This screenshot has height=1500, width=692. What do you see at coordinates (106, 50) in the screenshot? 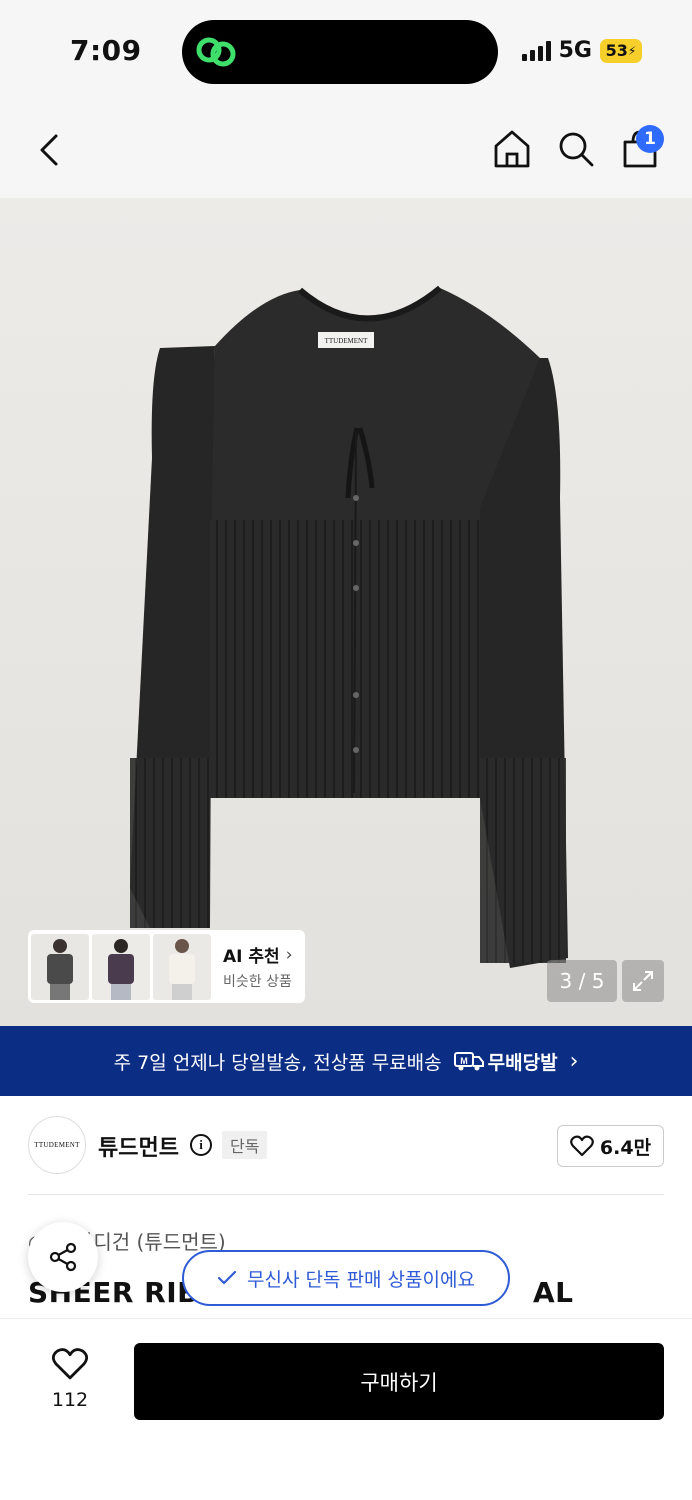
I see `status-time: 7:09` at bounding box center [106, 50].